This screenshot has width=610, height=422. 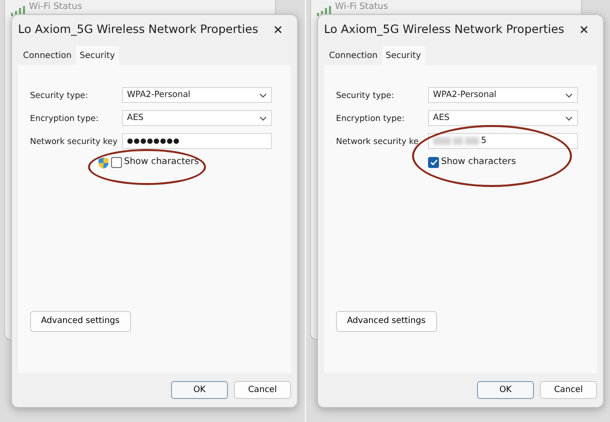 What do you see at coordinates (378, 141) in the screenshot?
I see `field-label: Network security ke` at bounding box center [378, 141].